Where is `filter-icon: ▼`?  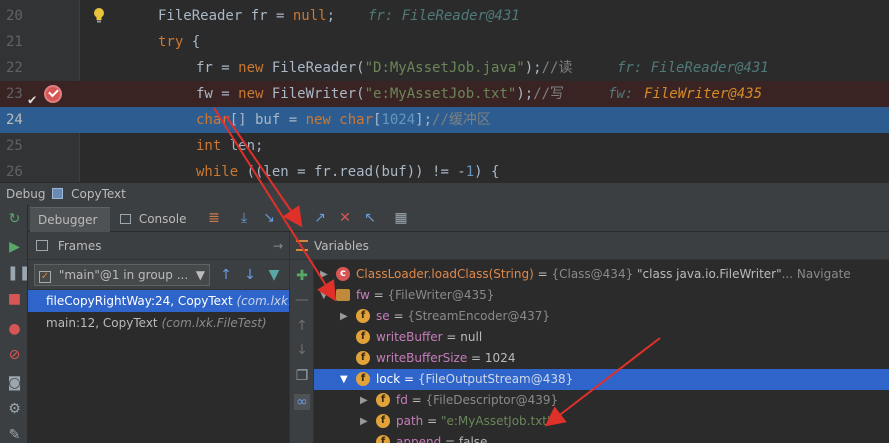
filter-icon: ▼ is located at coordinates (274, 275).